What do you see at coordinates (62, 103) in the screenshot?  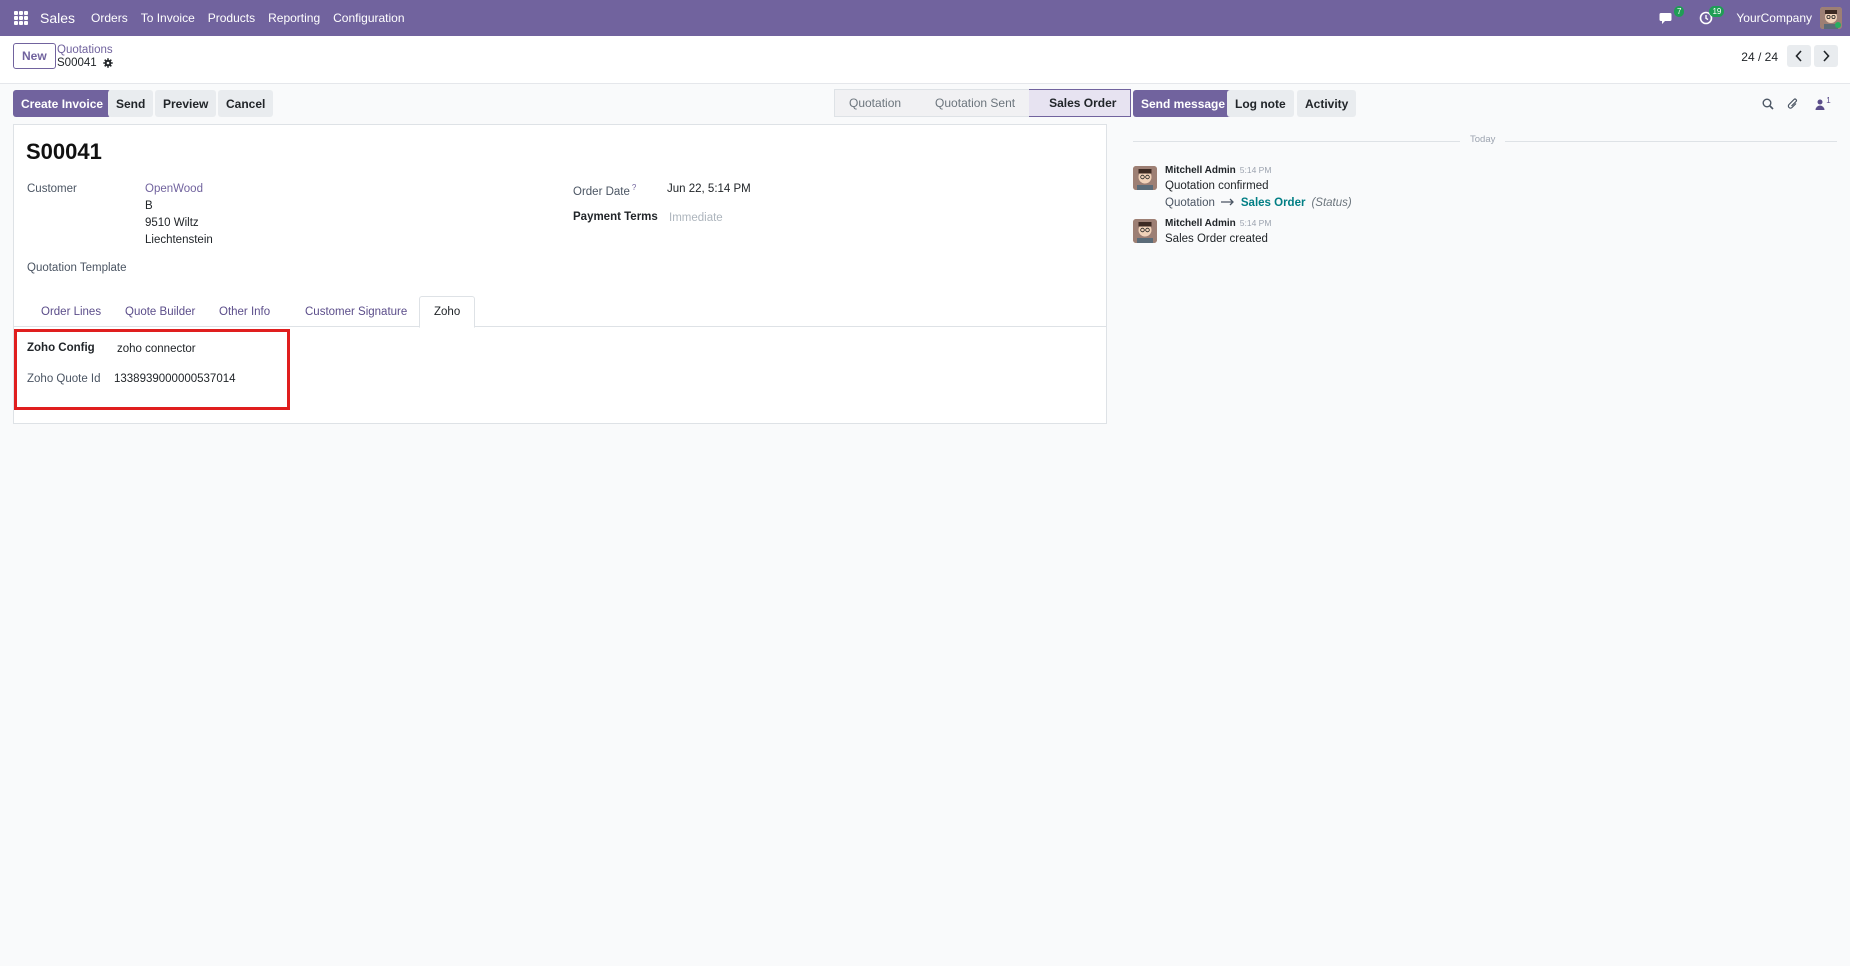 I see `create-invoice-button: Create Invoice` at bounding box center [62, 103].